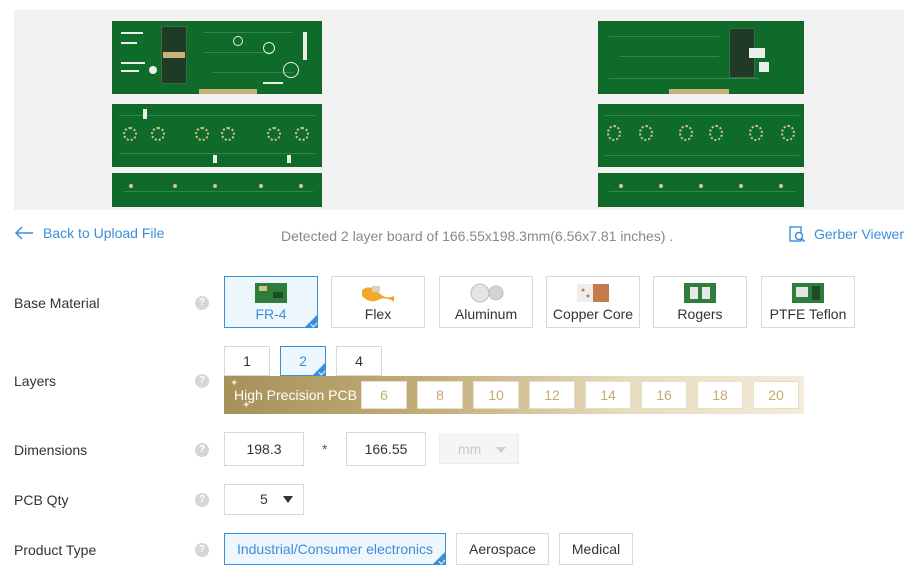 The width and height of the screenshot is (921, 571). What do you see at coordinates (440, 395) in the screenshot?
I see `layer-option-8: 8` at bounding box center [440, 395].